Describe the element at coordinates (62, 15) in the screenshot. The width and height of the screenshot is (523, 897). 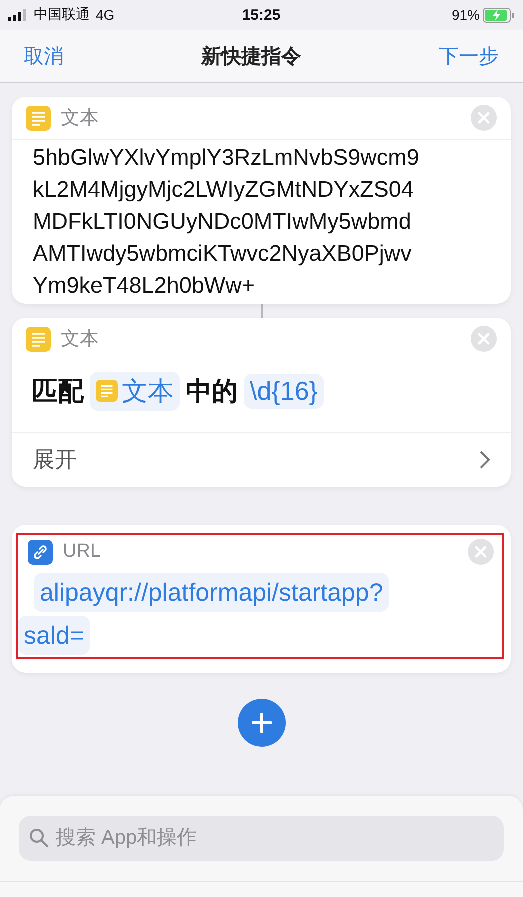
I see `carrier-name: 中国联通` at that location.